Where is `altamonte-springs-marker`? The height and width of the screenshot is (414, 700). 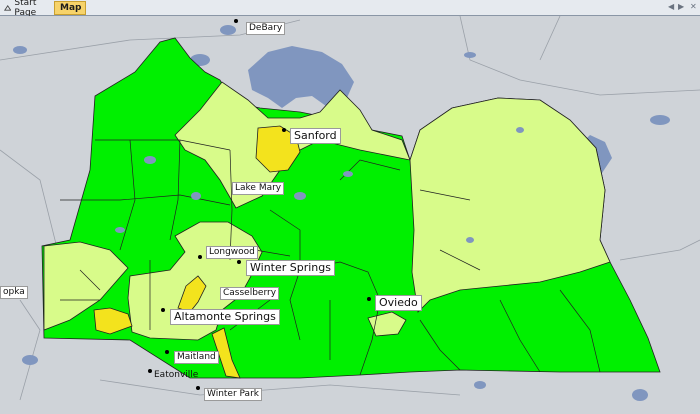 altamonte-springs-marker is located at coordinates (163, 310).